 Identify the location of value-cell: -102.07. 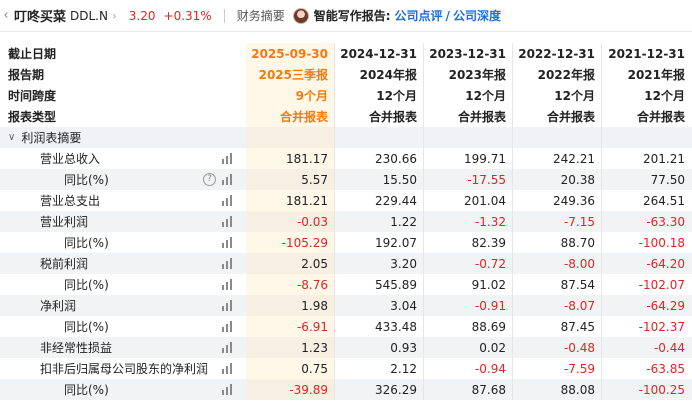
(661, 284).